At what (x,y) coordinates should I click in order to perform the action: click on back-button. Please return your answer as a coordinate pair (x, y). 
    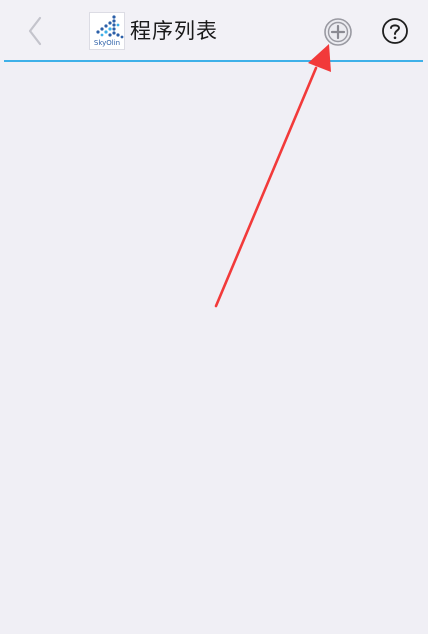
    Looking at the image, I should click on (36, 31).